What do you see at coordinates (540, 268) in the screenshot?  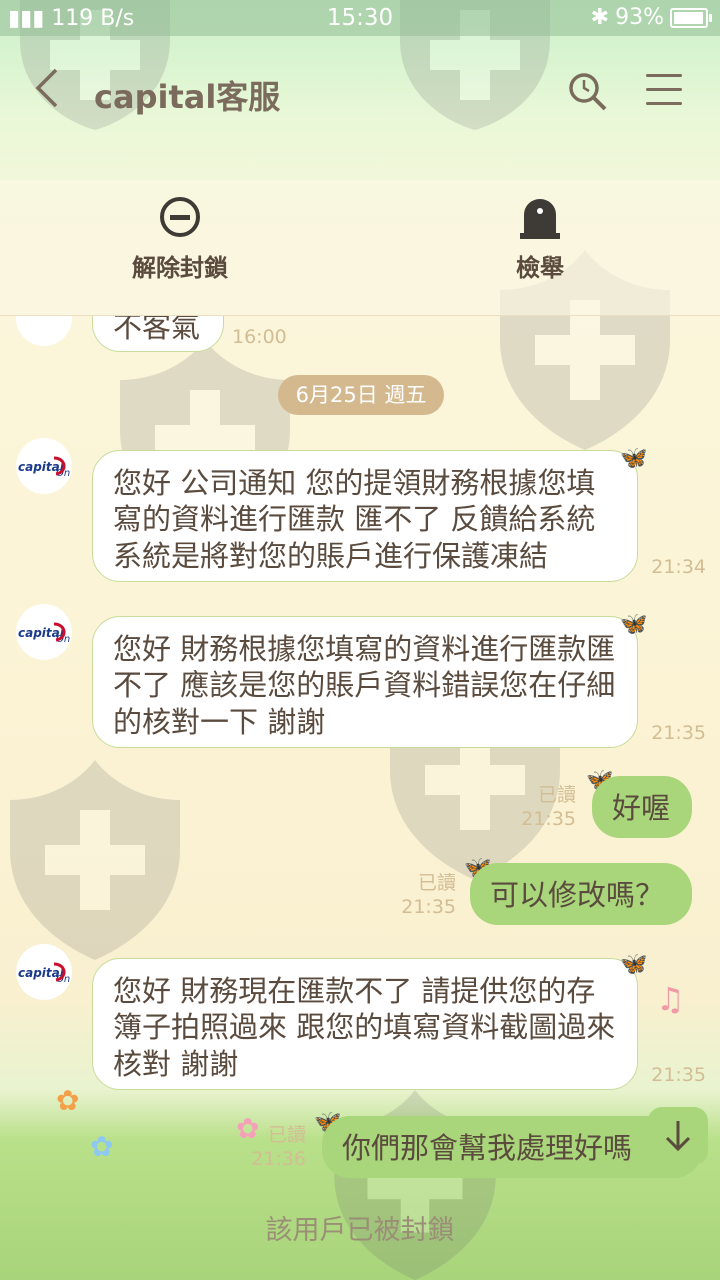 I see `report-label: 檢舉` at bounding box center [540, 268].